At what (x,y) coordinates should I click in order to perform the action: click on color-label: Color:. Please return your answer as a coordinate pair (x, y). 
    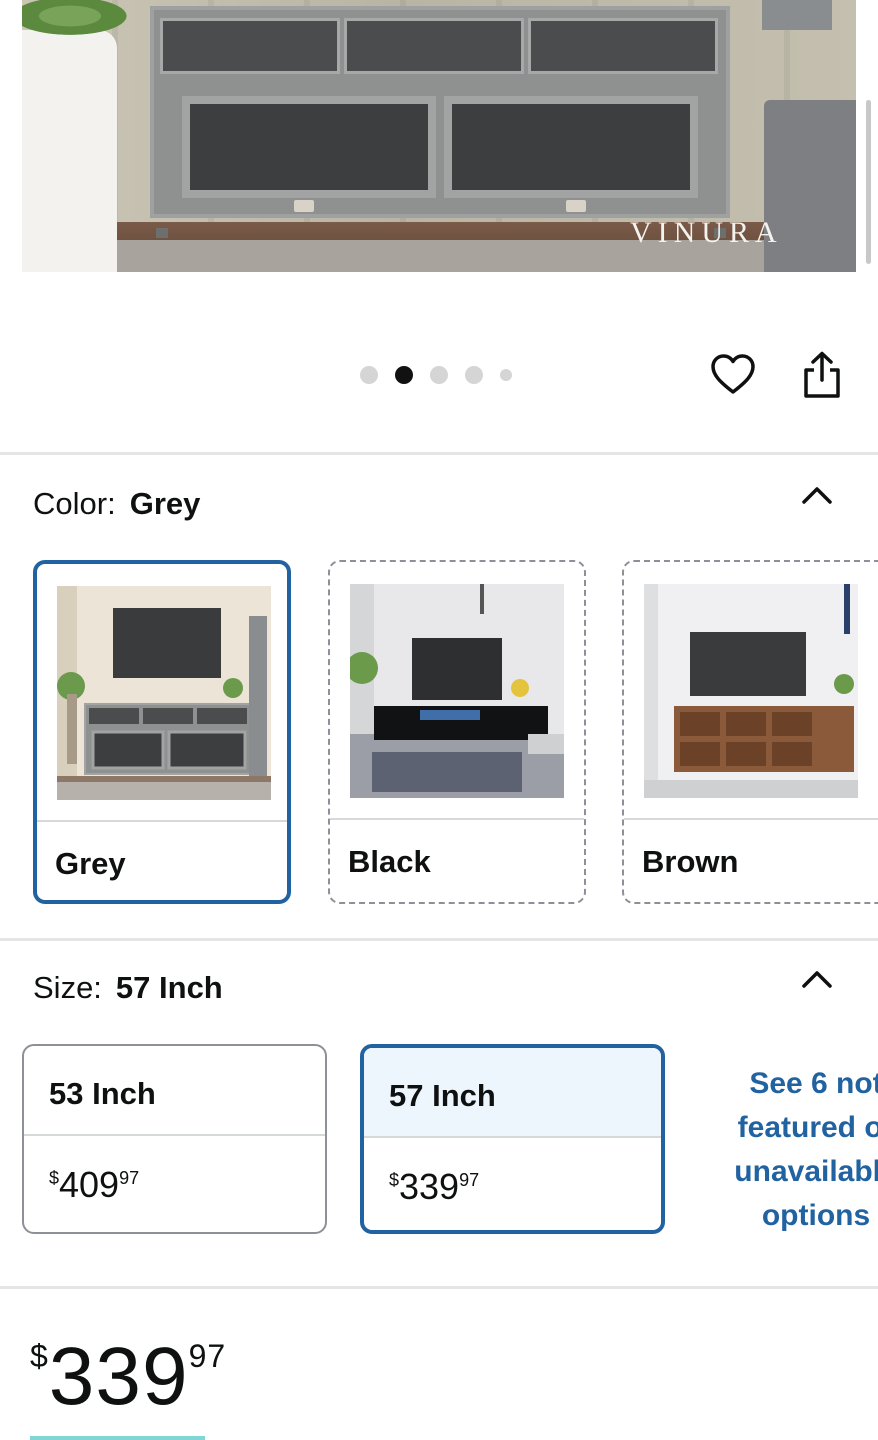
    Looking at the image, I should click on (74, 503).